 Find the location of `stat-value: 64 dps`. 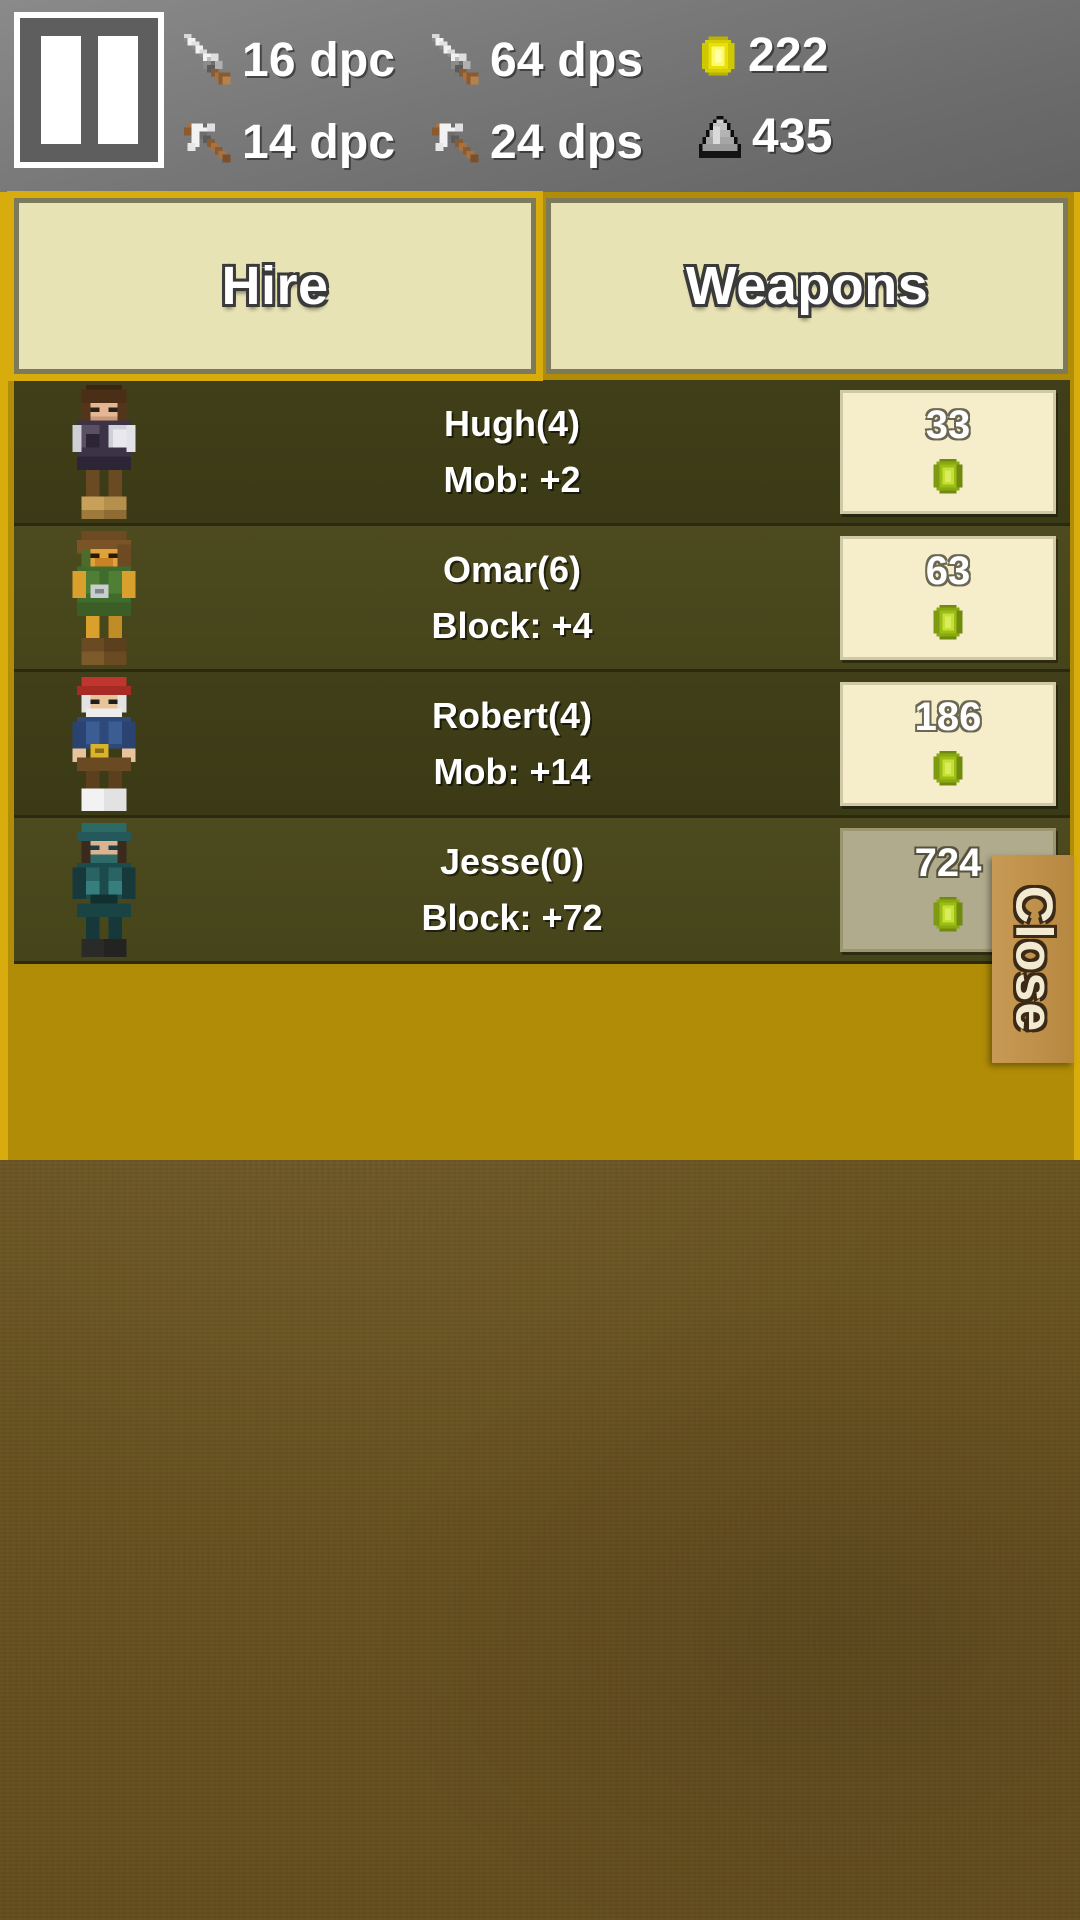

stat-value: 64 dps is located at coordinates (567, 60).